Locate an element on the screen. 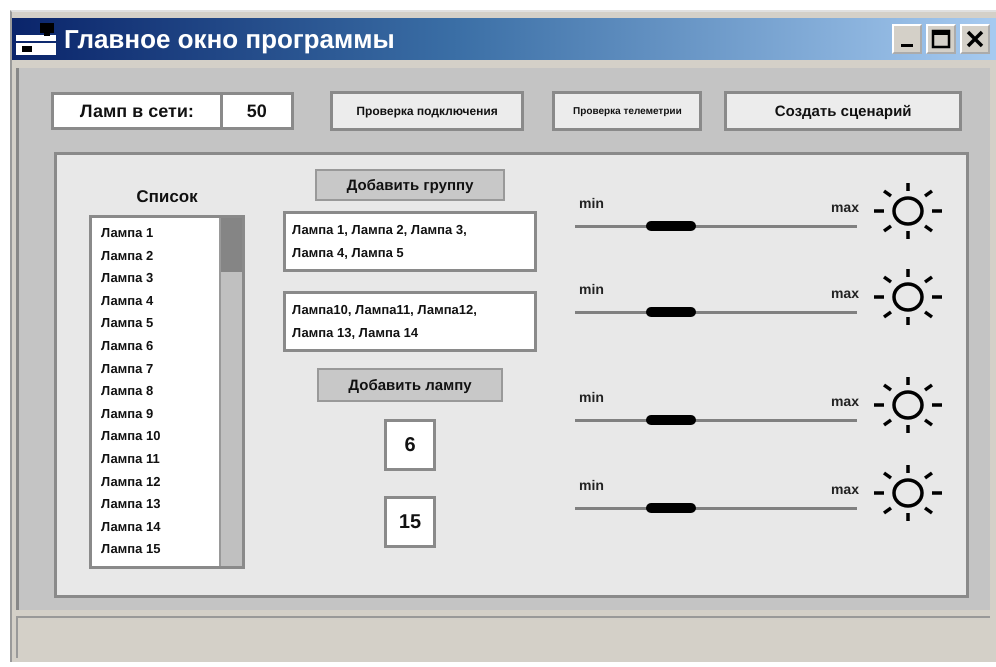 This screenshot has width=996, height=667. maximize-button is located at coordinates (941, 39).